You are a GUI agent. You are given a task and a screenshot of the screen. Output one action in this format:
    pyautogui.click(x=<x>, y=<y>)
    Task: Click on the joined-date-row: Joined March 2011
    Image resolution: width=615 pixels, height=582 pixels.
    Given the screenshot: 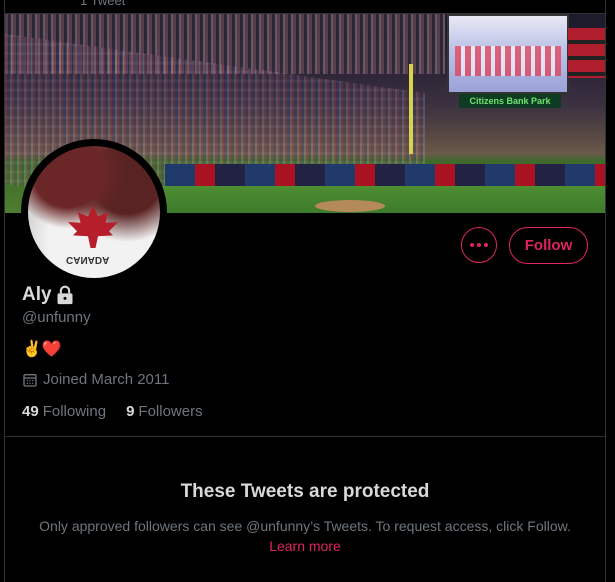 What is the action you would take?
    pyautogui.click(x=95, y=379)
    